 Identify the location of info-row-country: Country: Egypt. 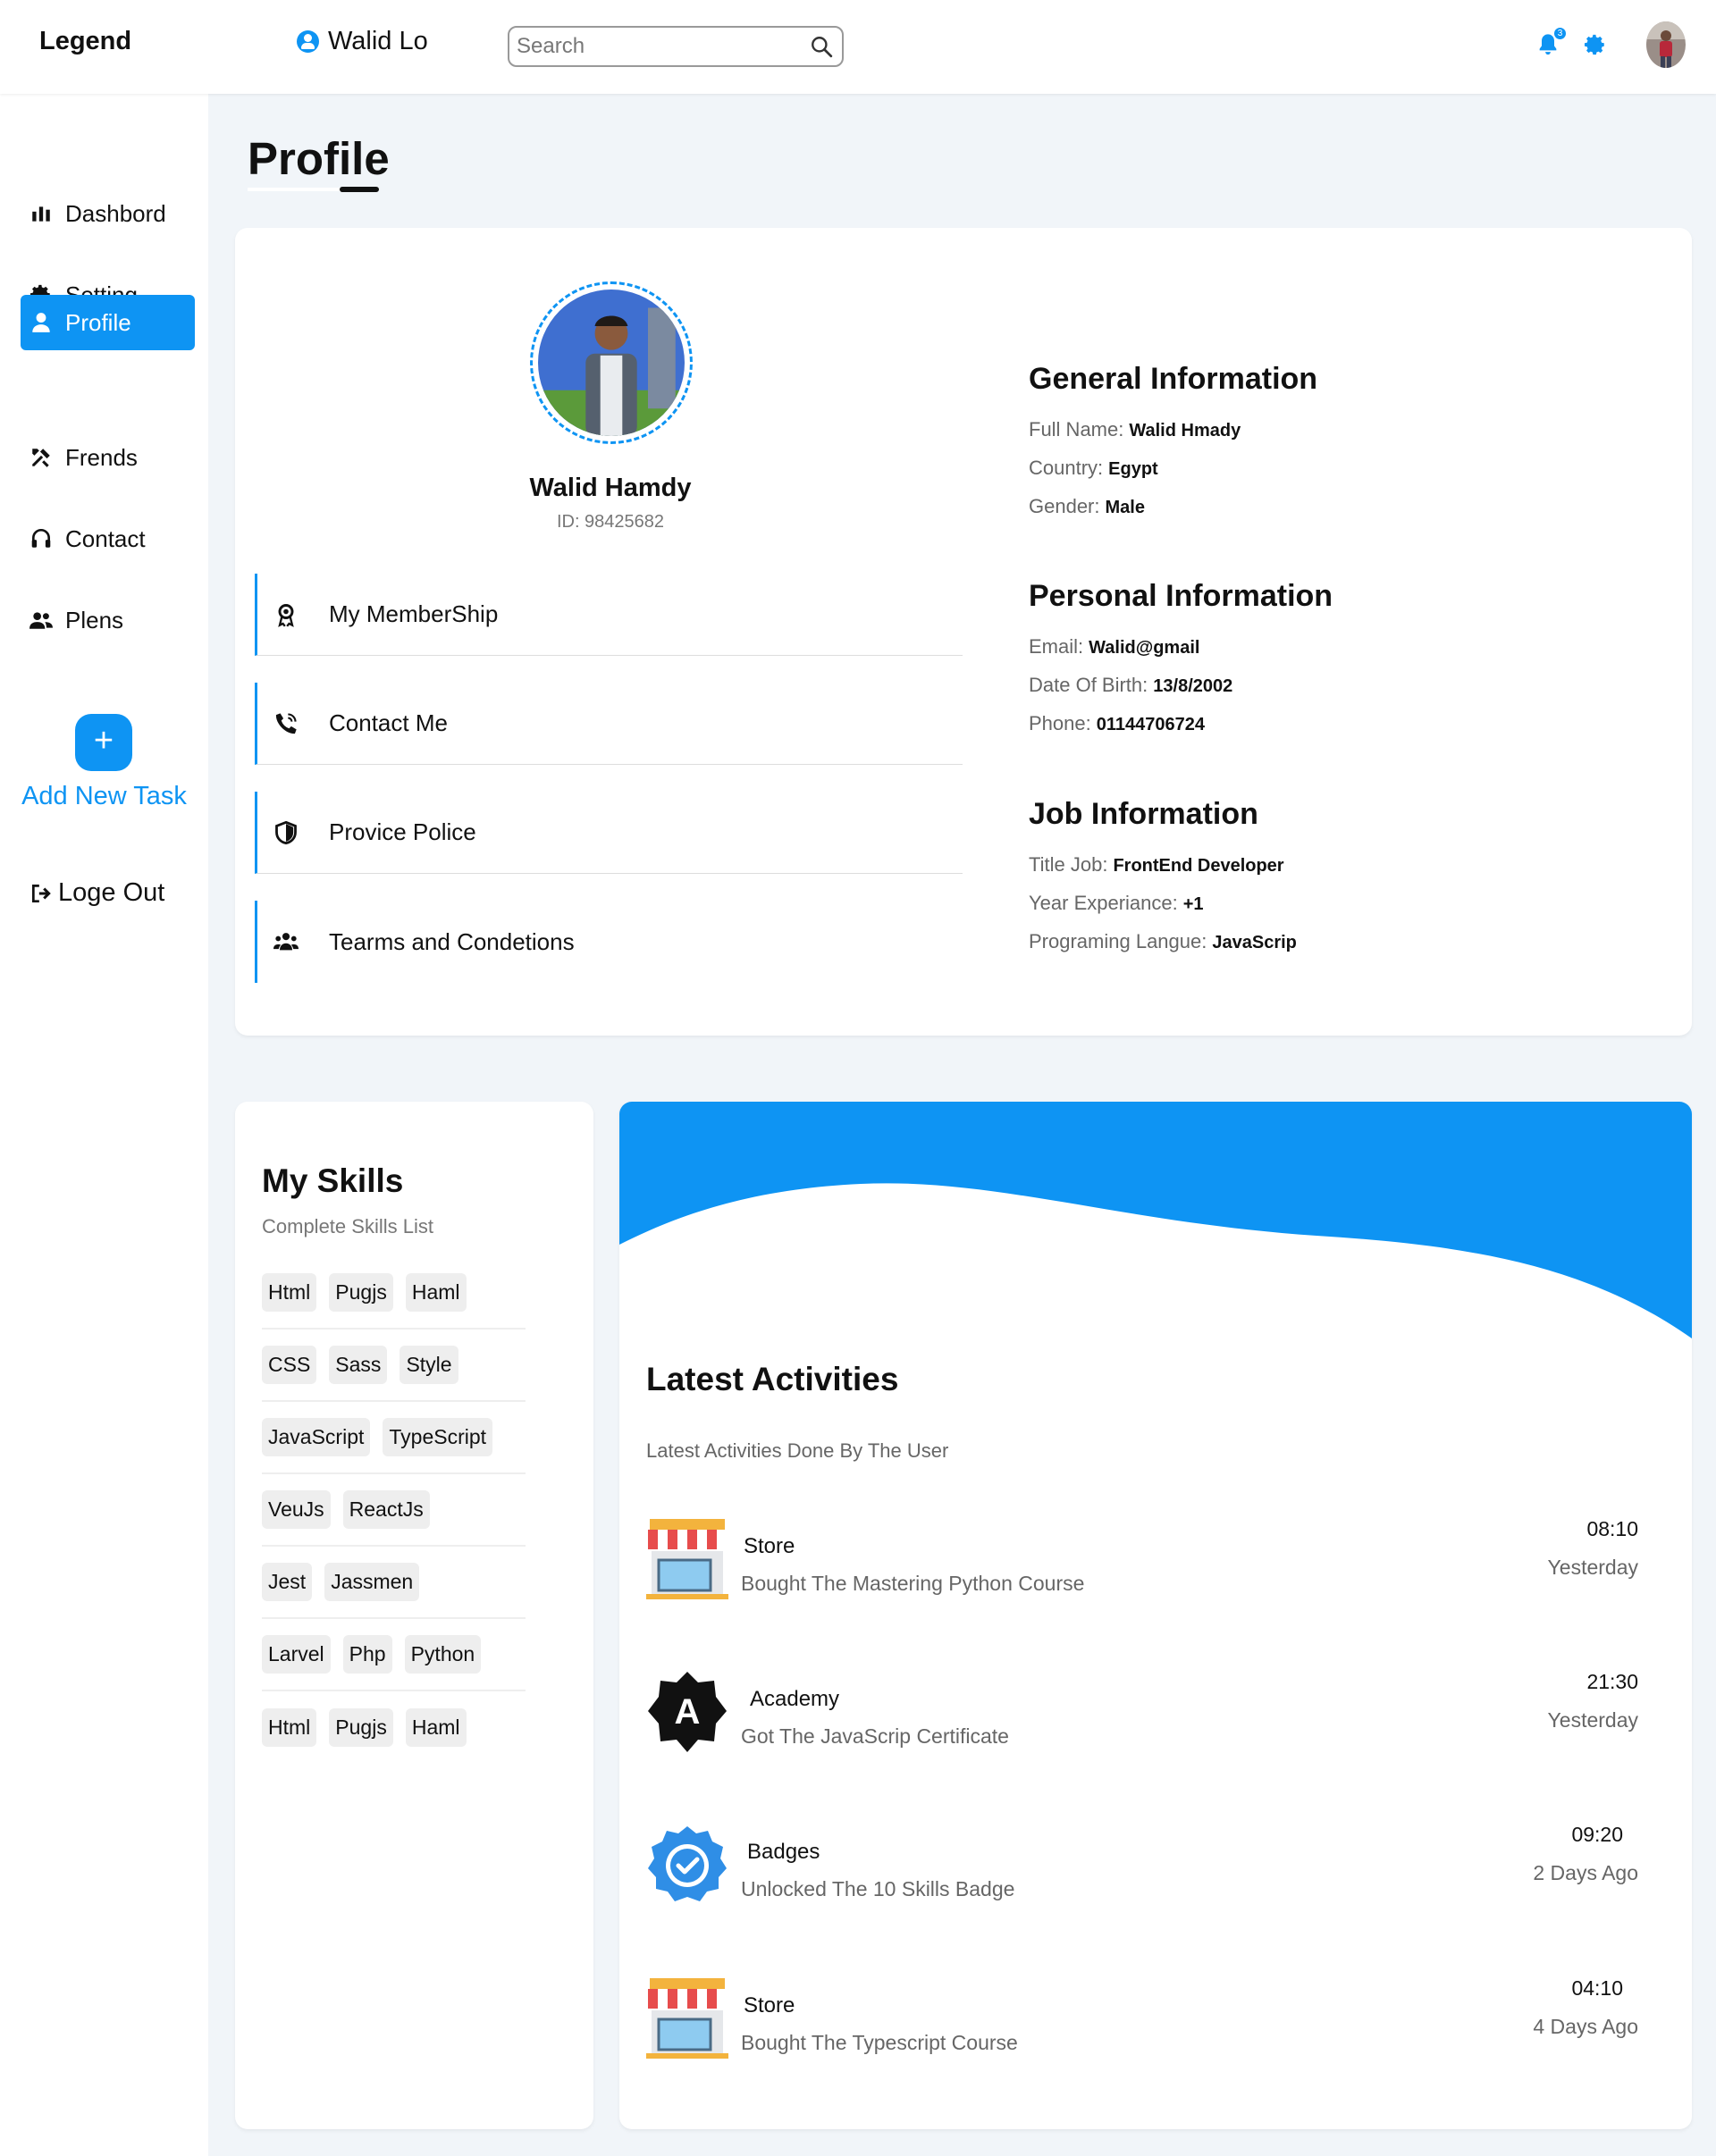
(1173, 470).